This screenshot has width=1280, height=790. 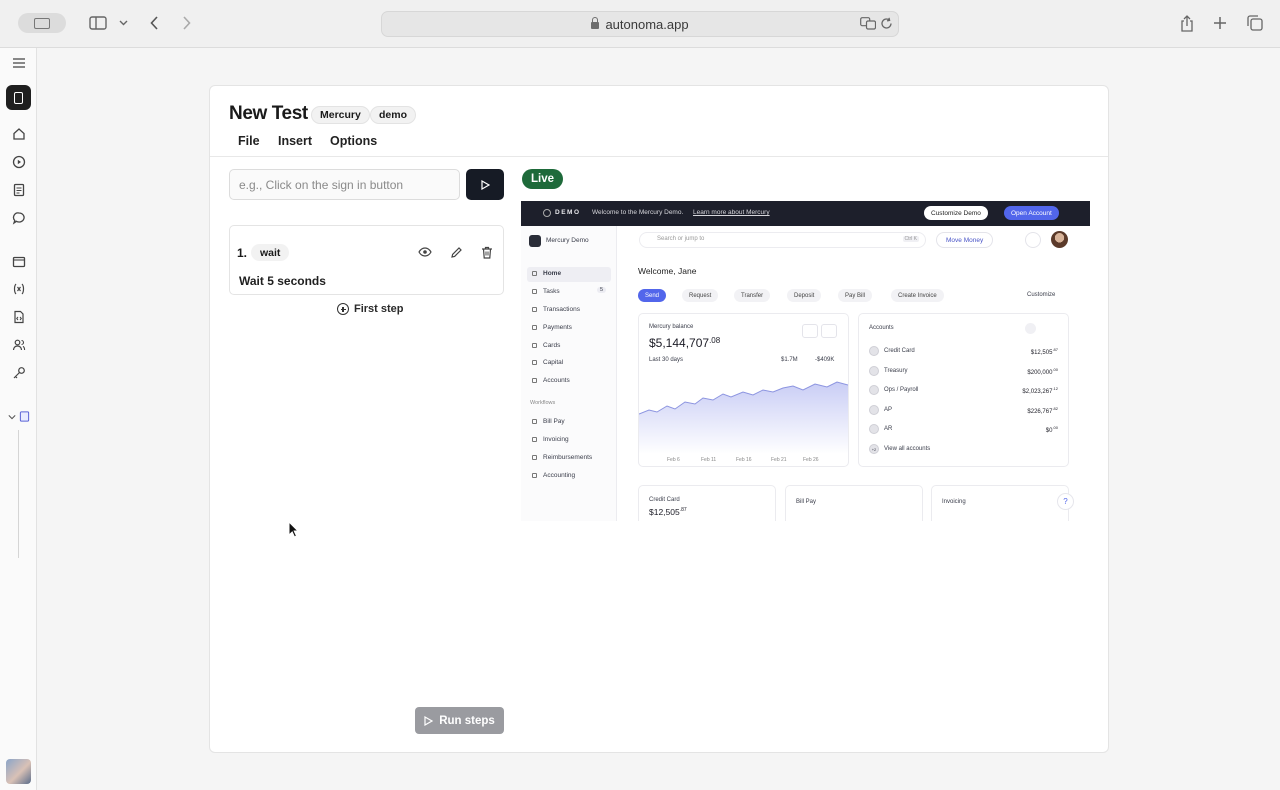 What do you see at coordinates (868, 25) in the screenshot?
I see `translate-icon` at bounding box center [868, 25].